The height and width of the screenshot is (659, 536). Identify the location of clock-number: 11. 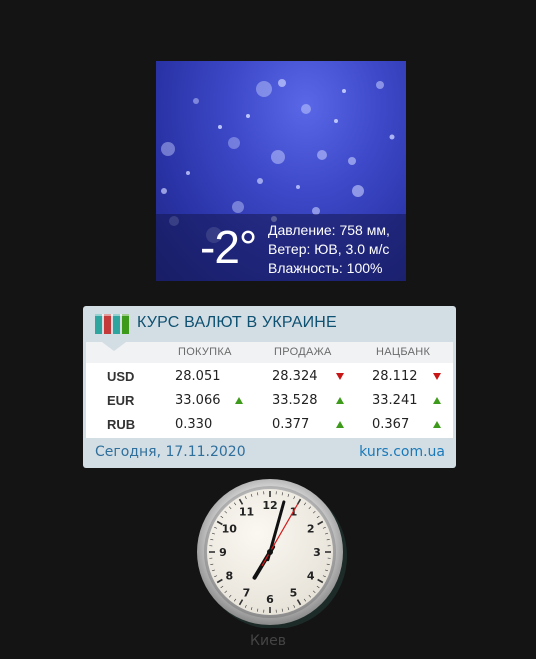
(246, 511).